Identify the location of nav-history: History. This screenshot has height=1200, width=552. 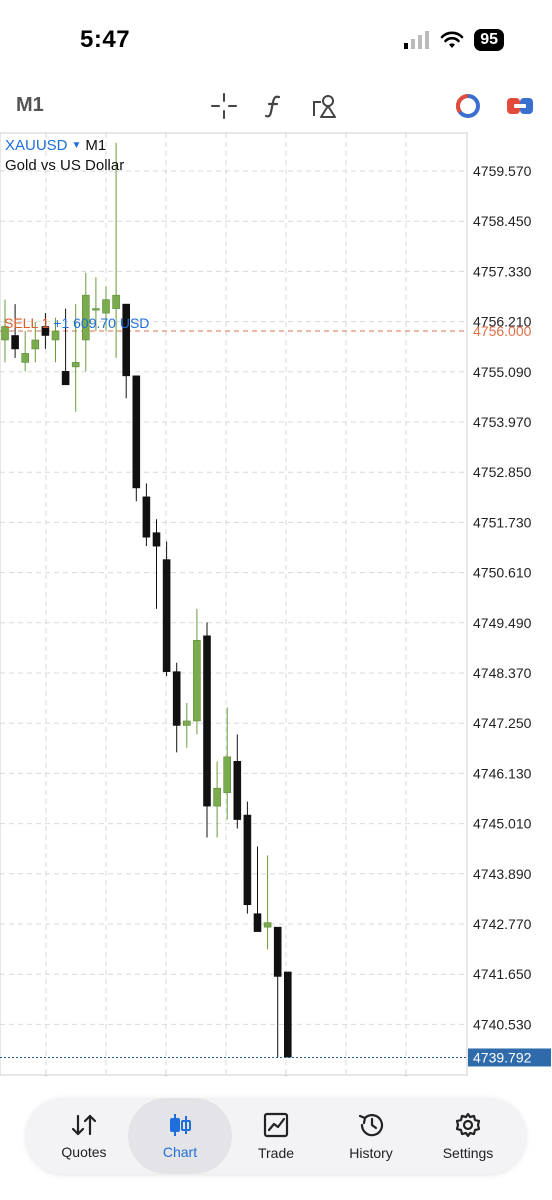
(371, 1136).